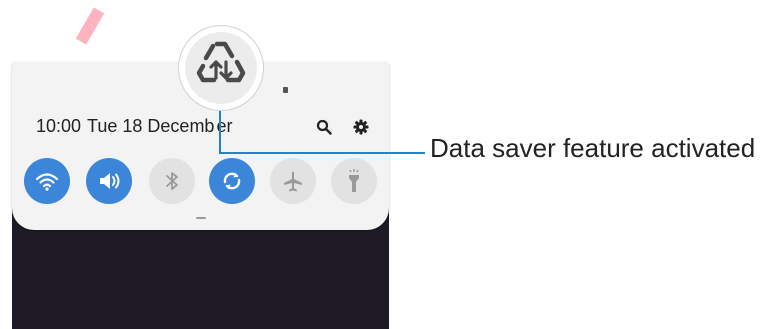  What do you see at coordinates (361, 127) in the screenshot?
I see `settings-gear-icon` at bounding box center [361, 127].